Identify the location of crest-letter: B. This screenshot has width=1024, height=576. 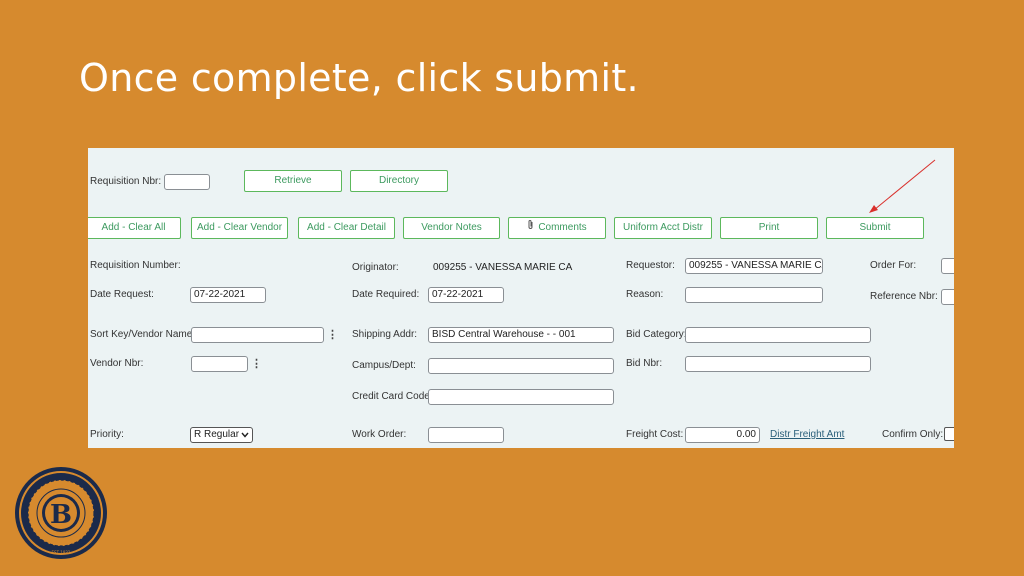
(61, 515).